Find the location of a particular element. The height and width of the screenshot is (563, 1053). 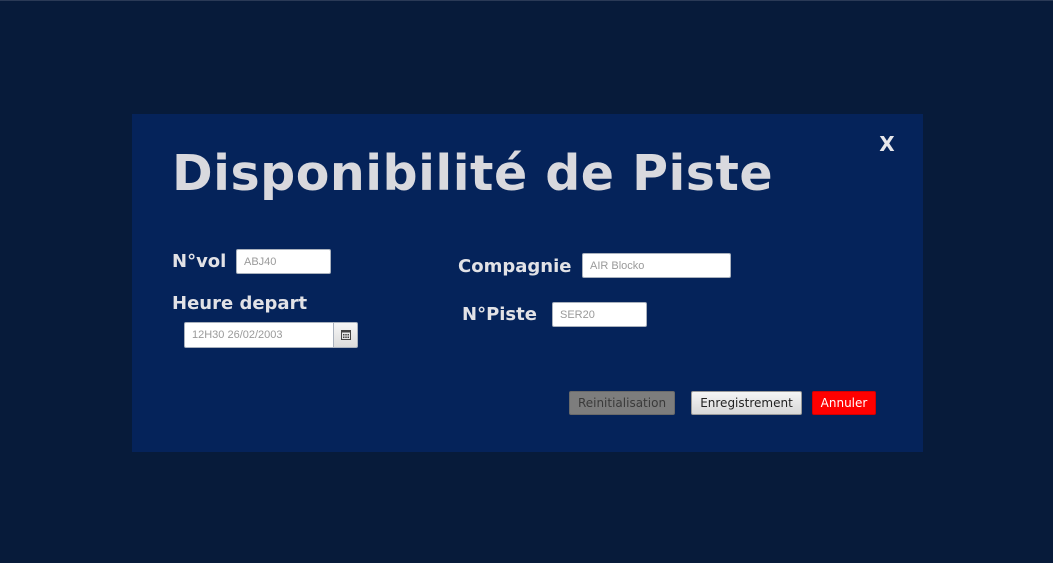

window-top-border is located at coordinates (526, 0).